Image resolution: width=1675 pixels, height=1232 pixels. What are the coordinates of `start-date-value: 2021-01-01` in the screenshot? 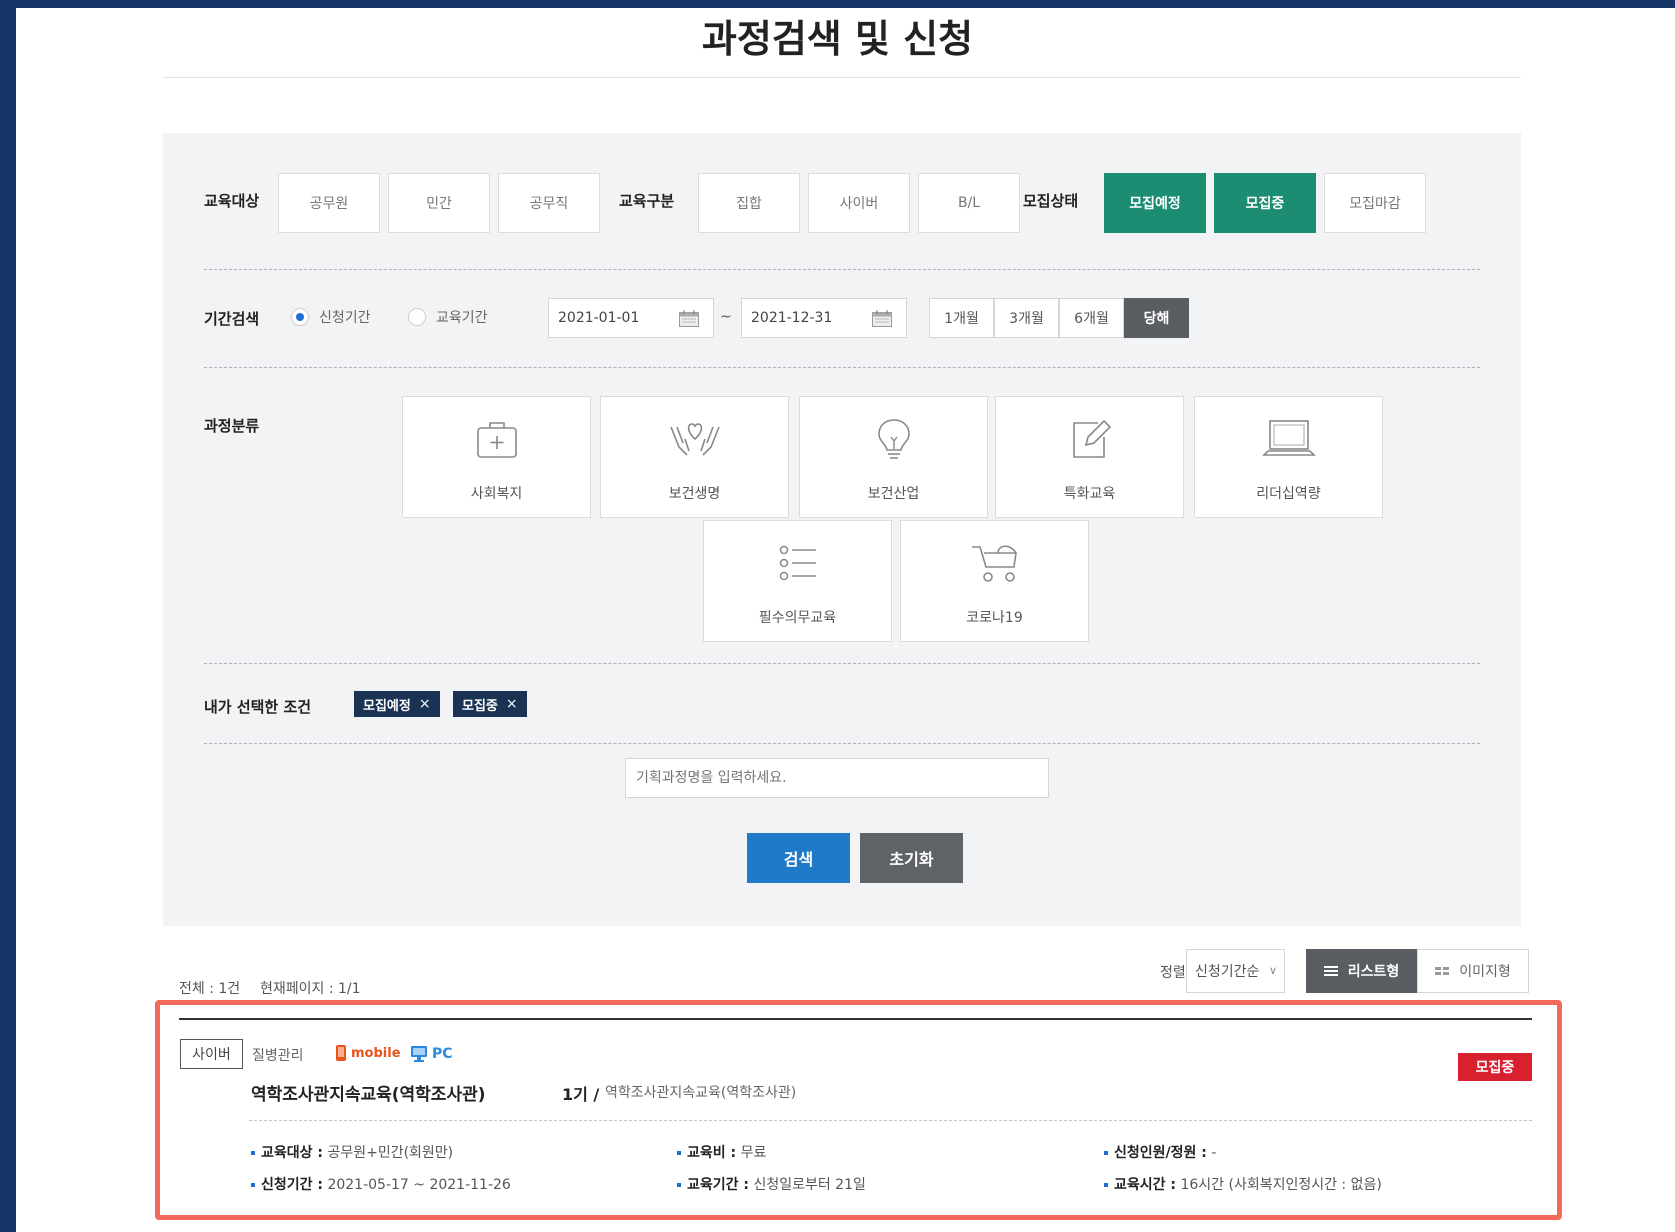 It's located at (599, 318).